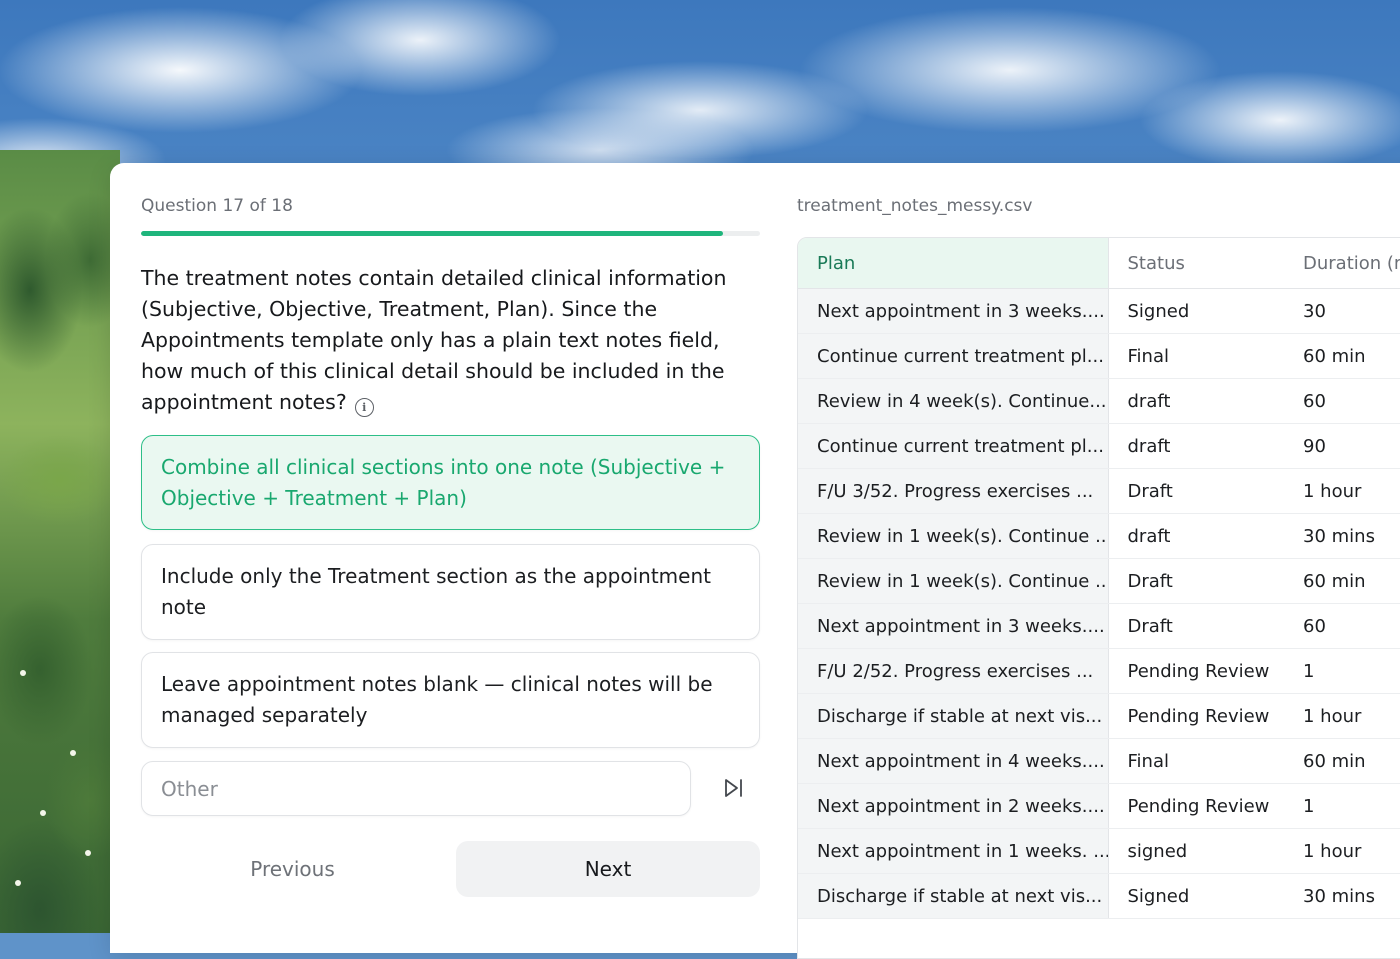  What do you see at coordinates (1342, 311) in the screenshot?
I see `cell-duration: 30` at bounding box center [1342, 311].